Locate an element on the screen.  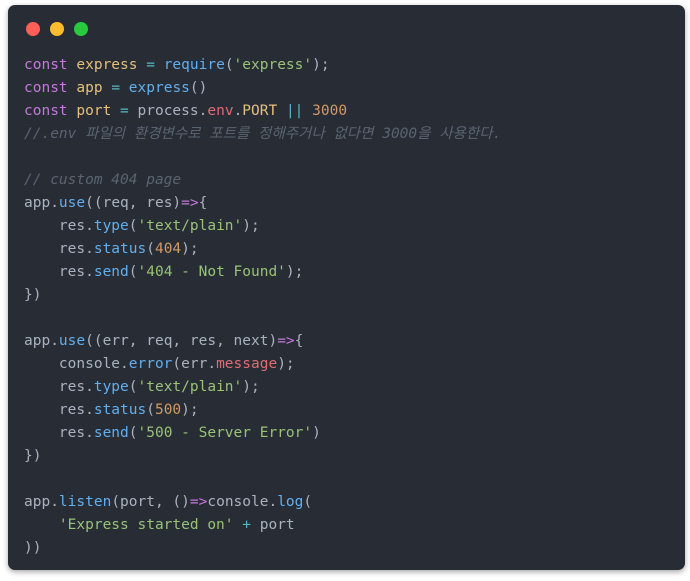
code-line: console.error(err.message); is located at coordinates (262, 364).